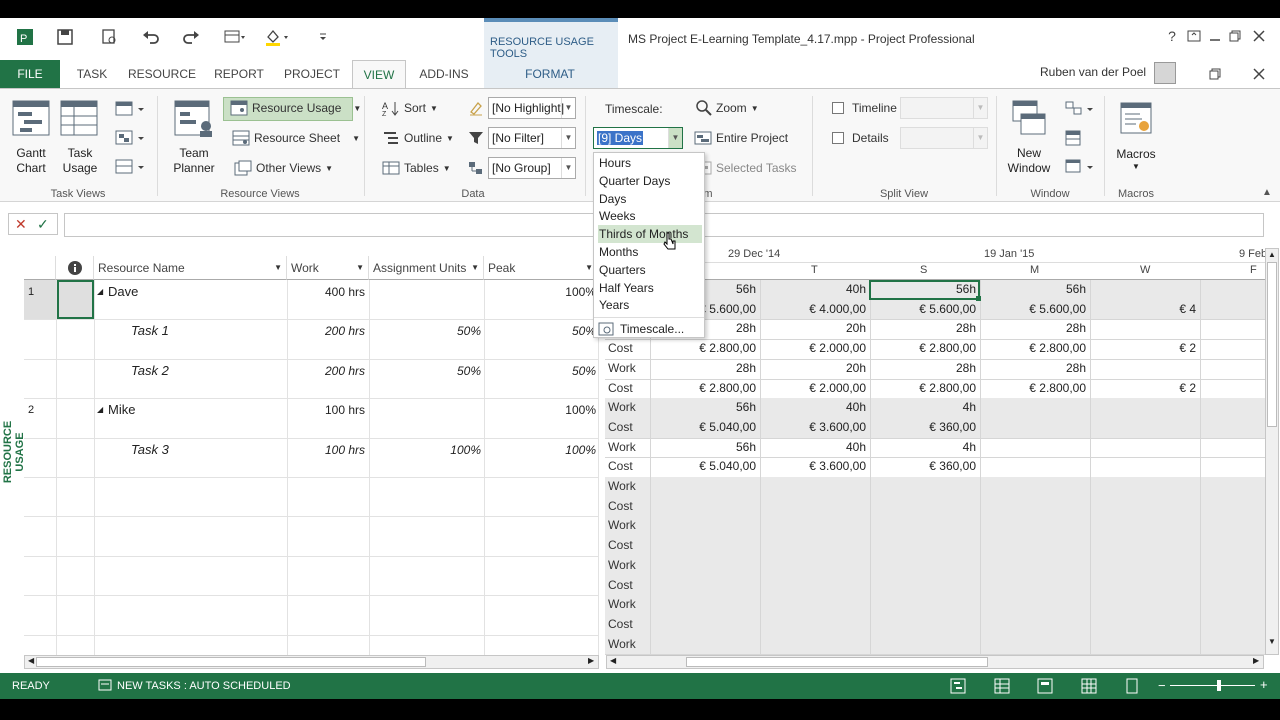 The image size is (1280, 720). I want to click on units-cell: 100%, so click(425, 450).